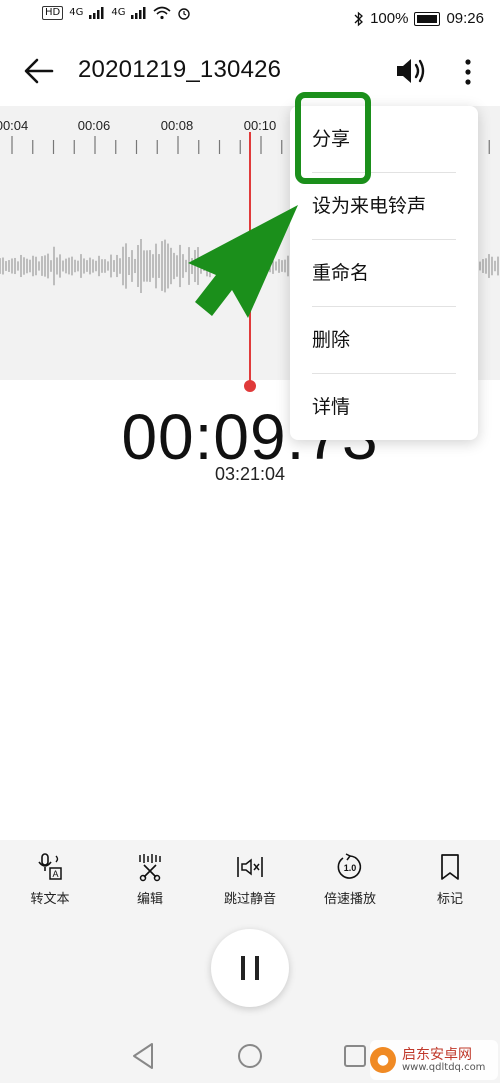  I want to click on nav-home-icon, so click(250, 1056).